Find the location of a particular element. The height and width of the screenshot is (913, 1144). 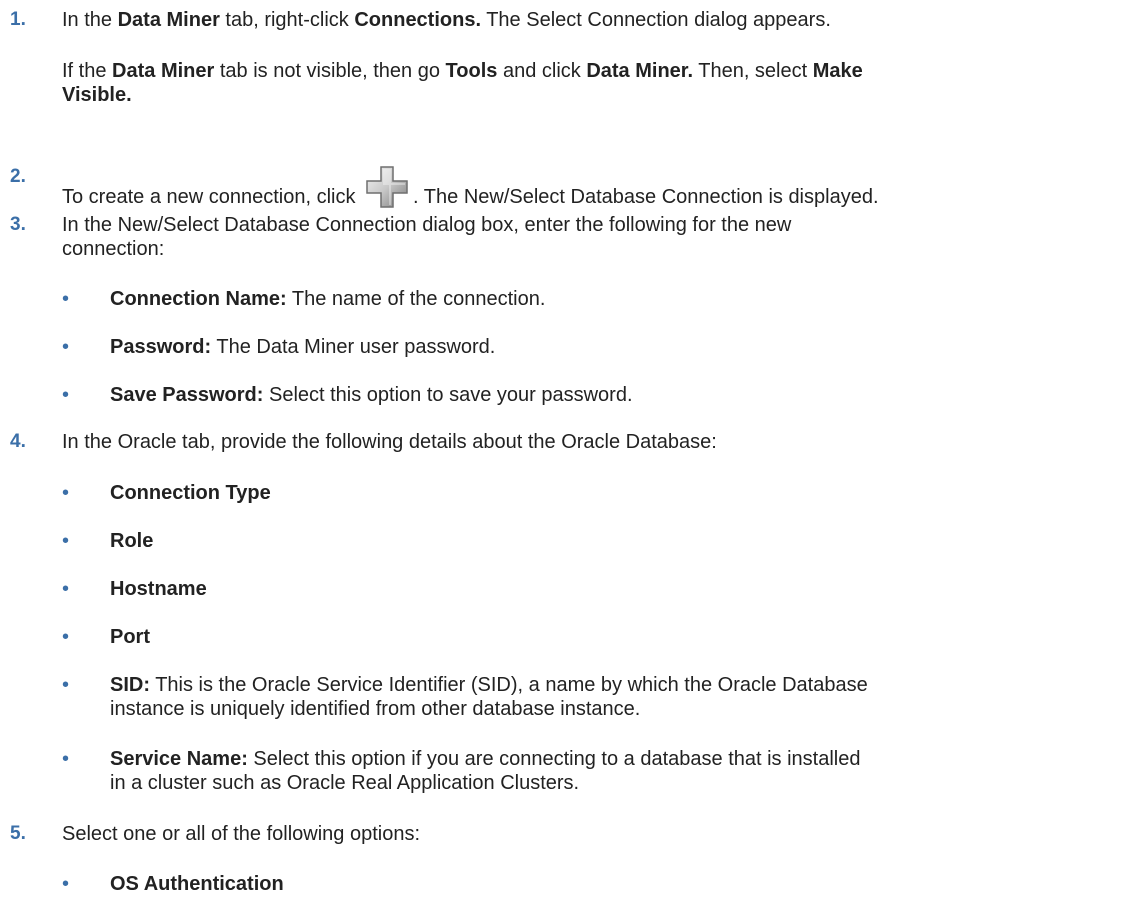

bold-term: Tools is located at coordinates (471, 71).